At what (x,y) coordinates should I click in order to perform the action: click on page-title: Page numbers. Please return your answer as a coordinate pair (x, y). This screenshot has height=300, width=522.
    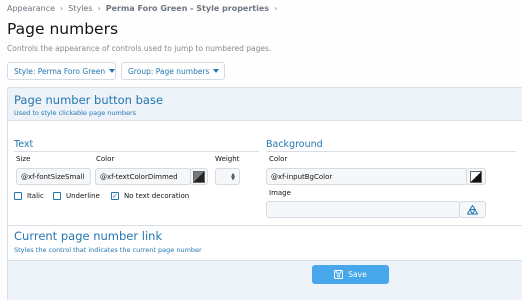
    Looking at the image, I should click on (63, 29).